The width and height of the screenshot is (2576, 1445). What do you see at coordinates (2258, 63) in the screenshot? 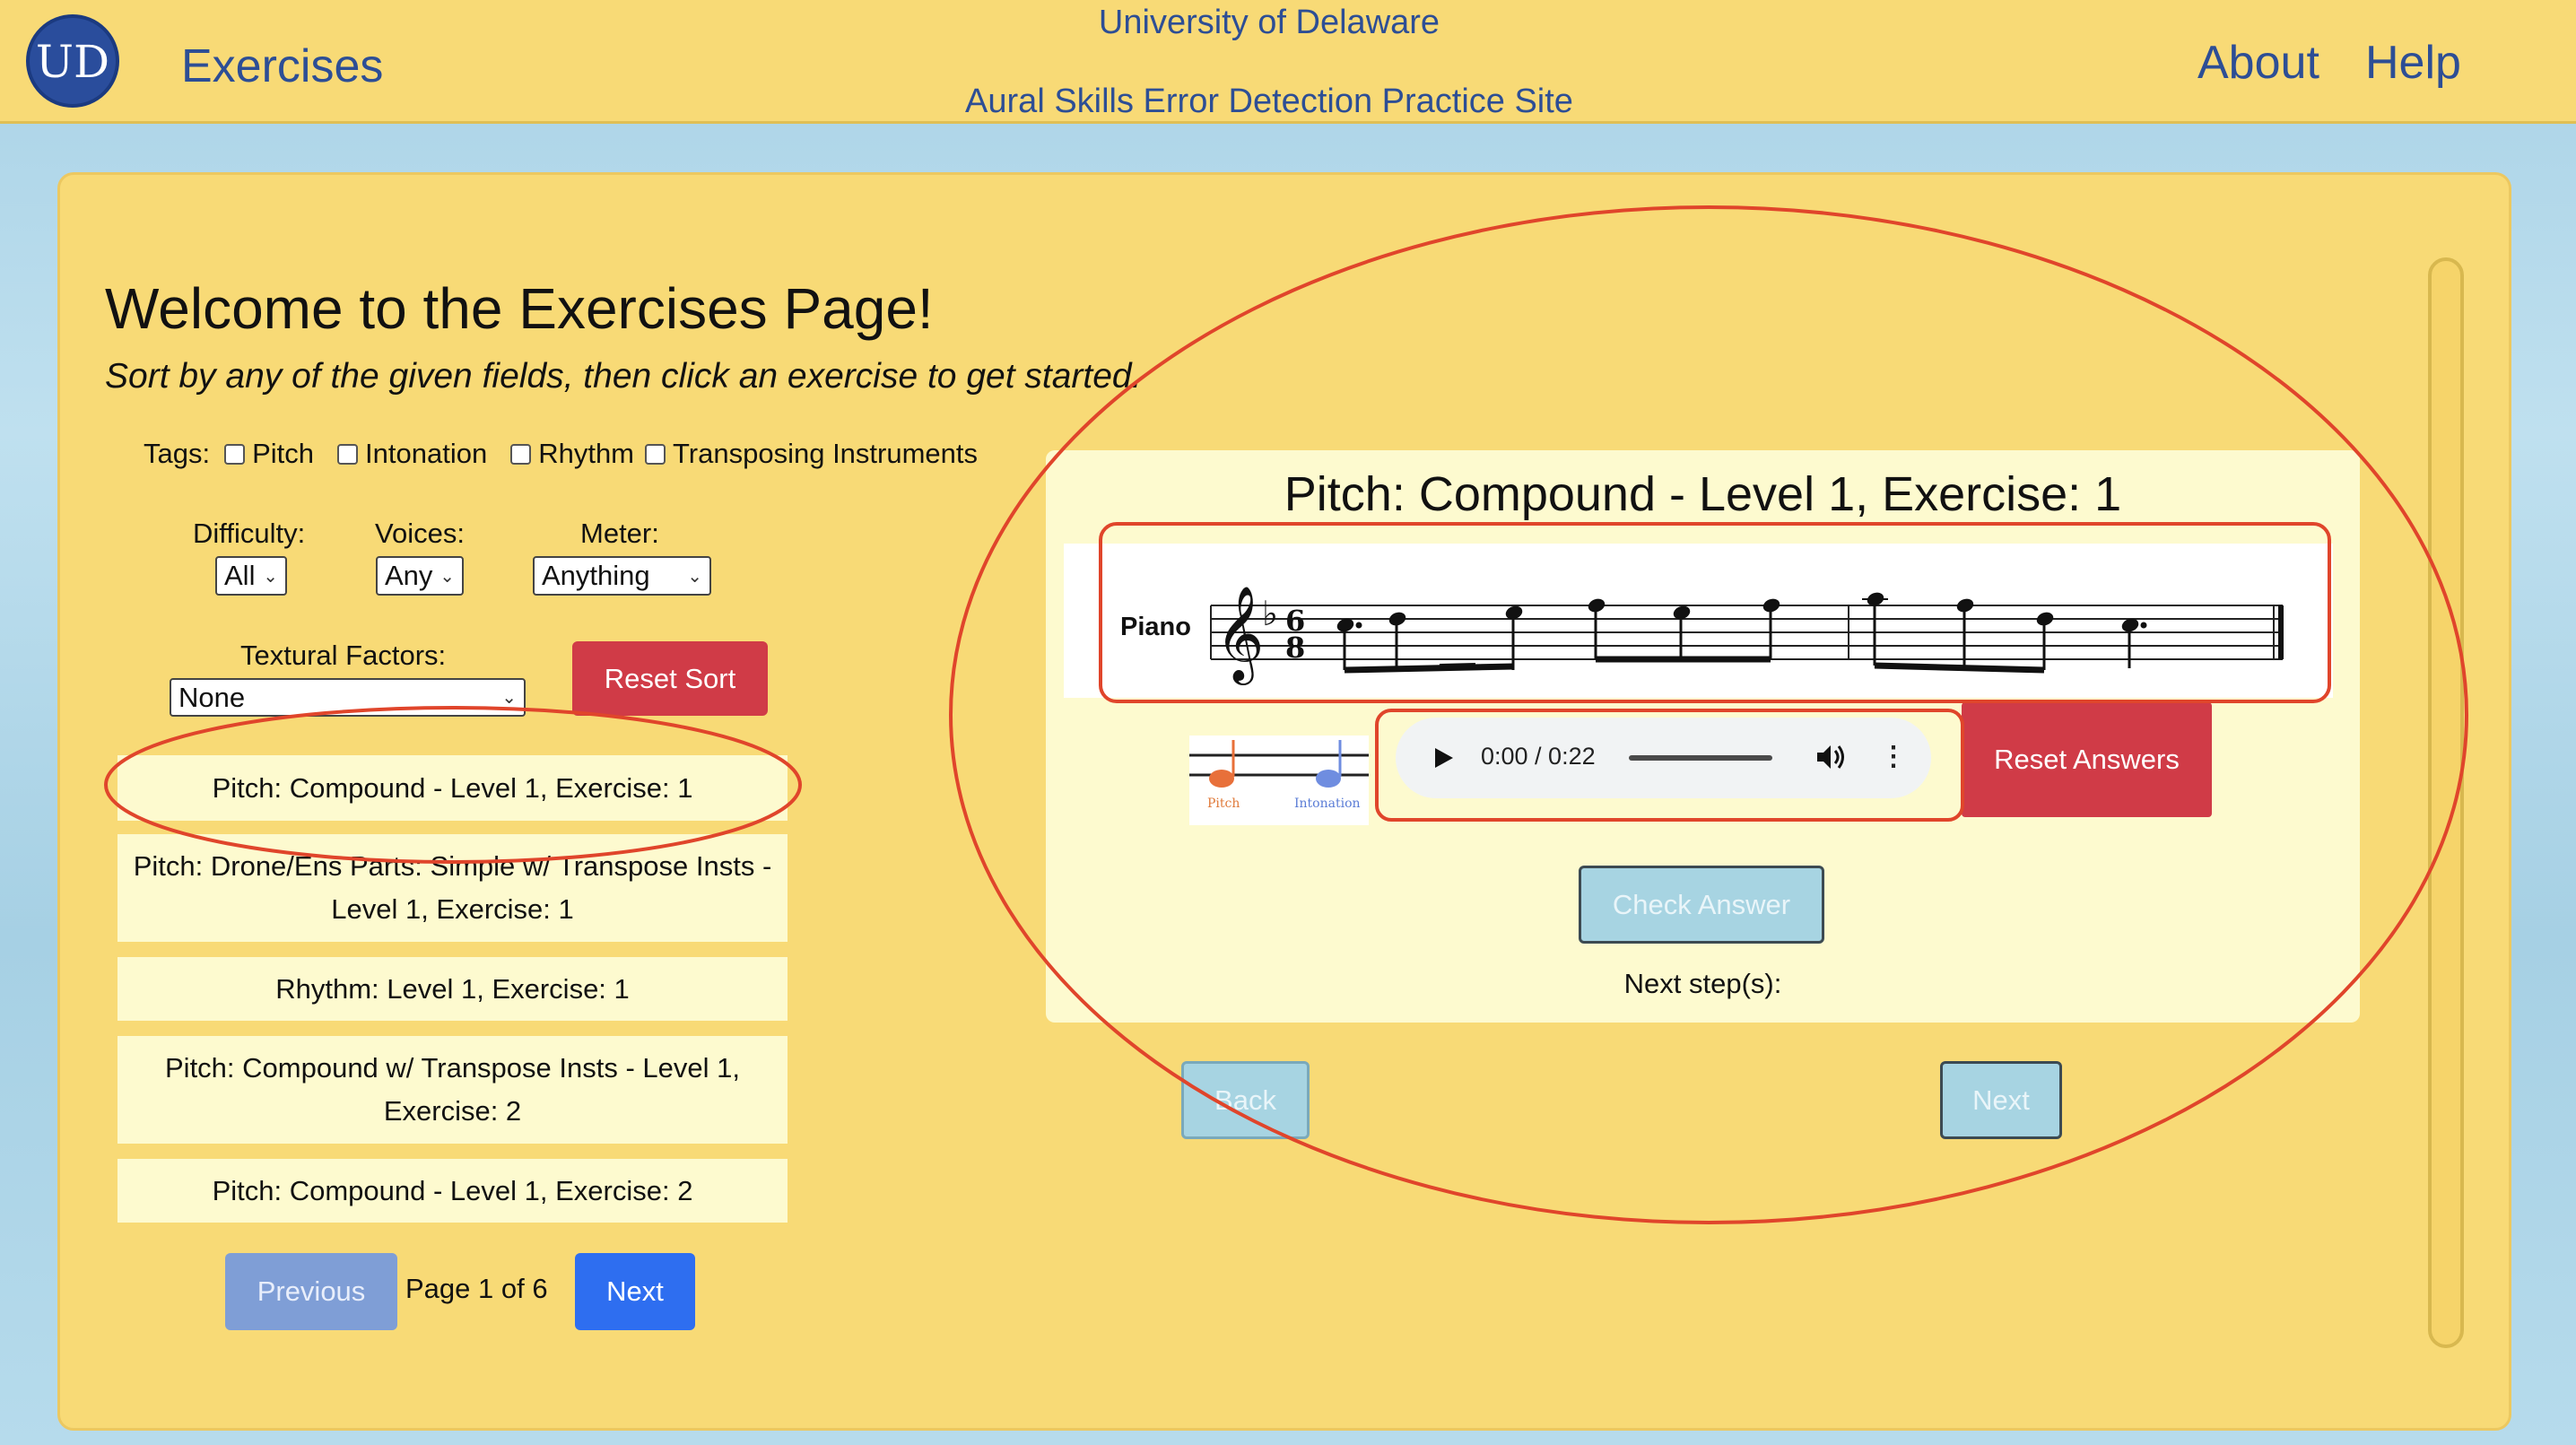
I see `nav-about-link: About` at bounding box center [2258, 63].